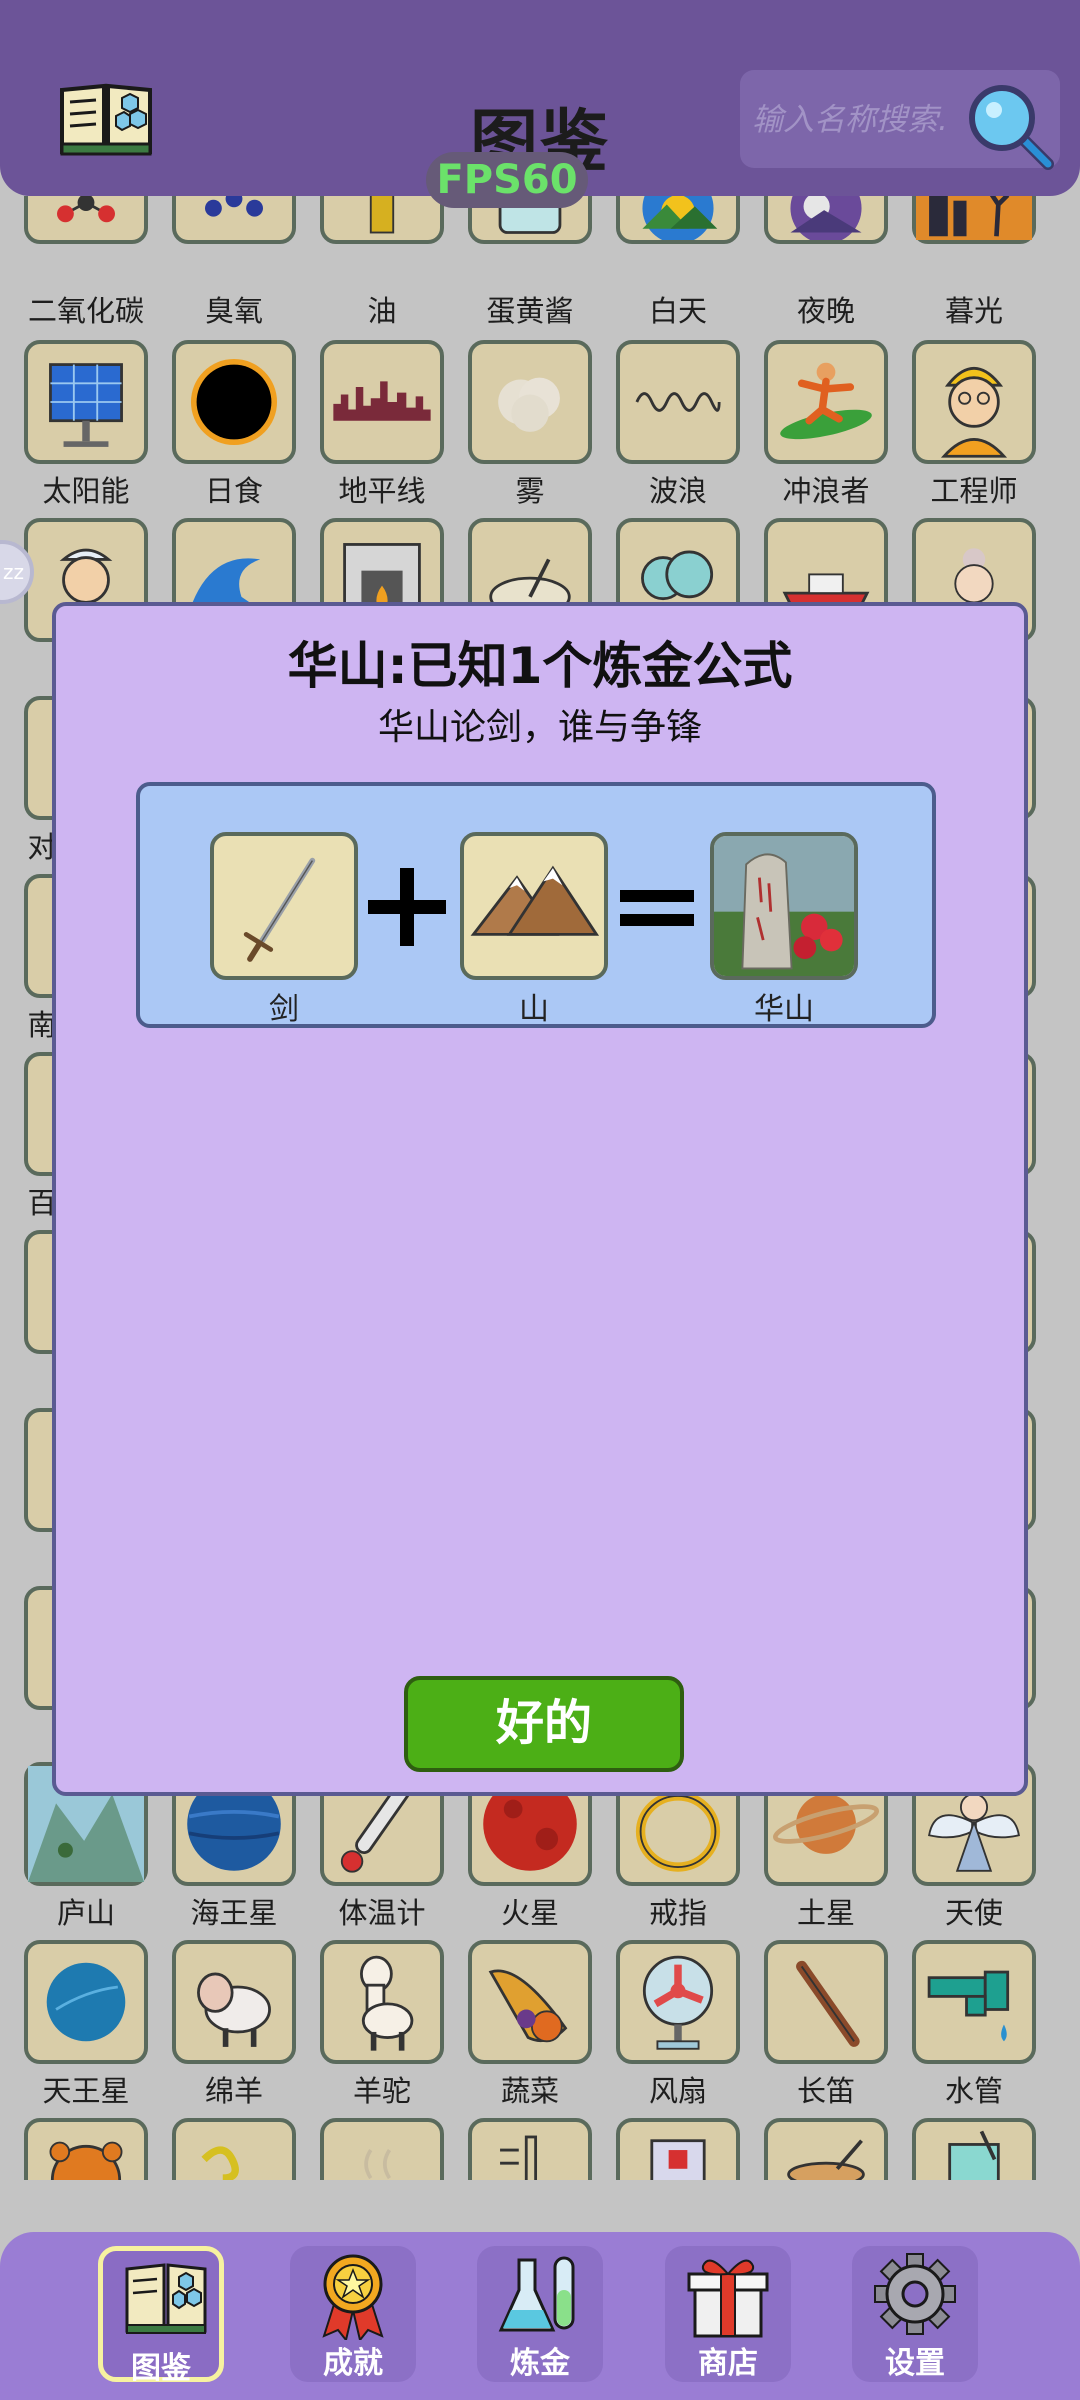 The height and width of the screenshot is (2400, 1080). I want to click on nav-label: 炼金, so click(540, 2363).